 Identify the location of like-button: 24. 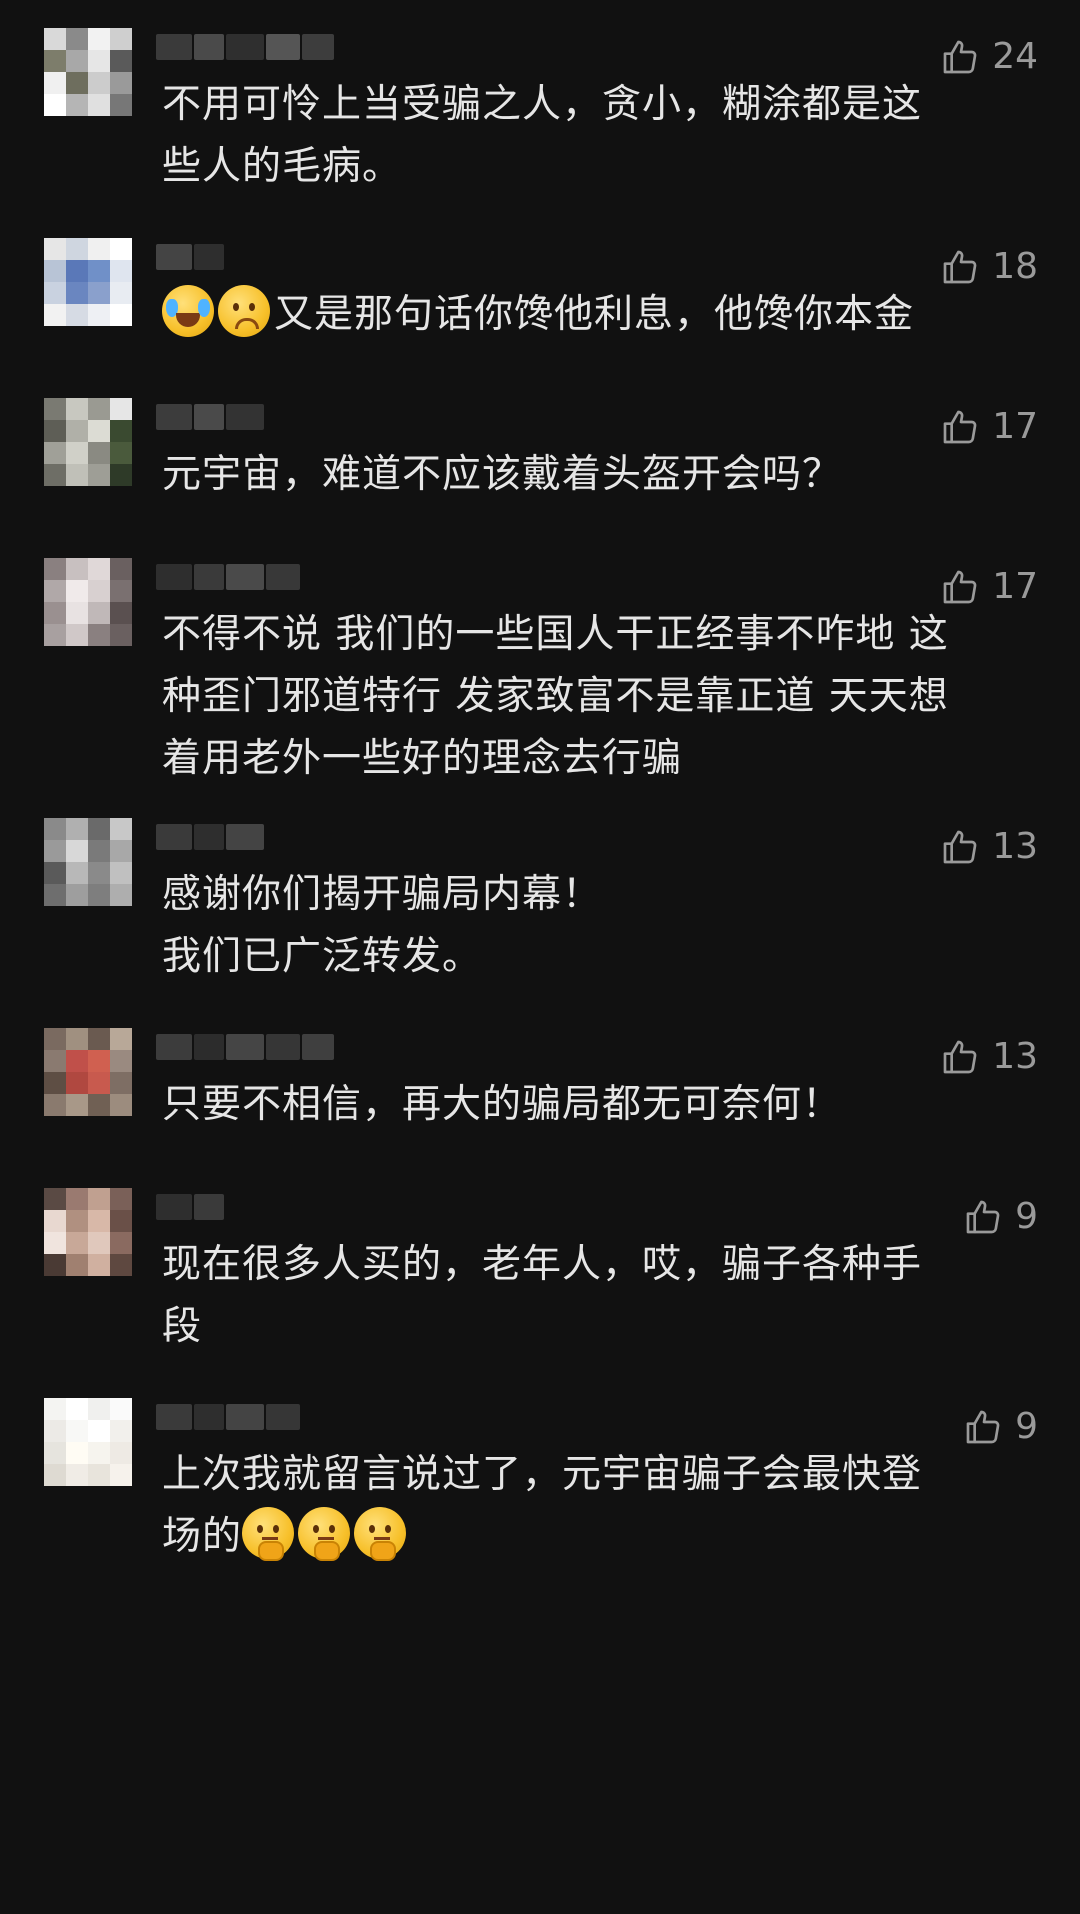
(989, 56).